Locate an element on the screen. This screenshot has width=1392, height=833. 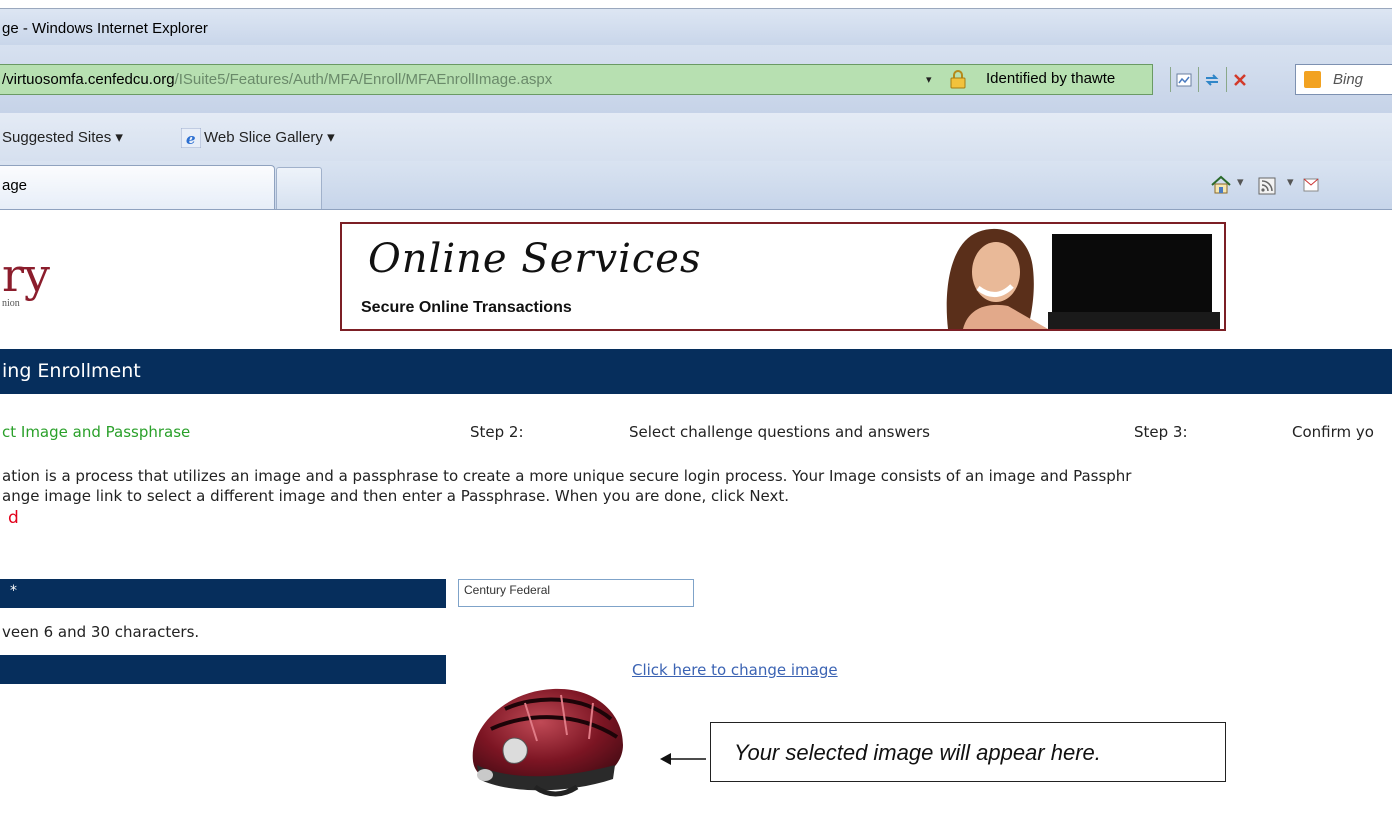
refresh-icon is located at coordinates (1211, 79).